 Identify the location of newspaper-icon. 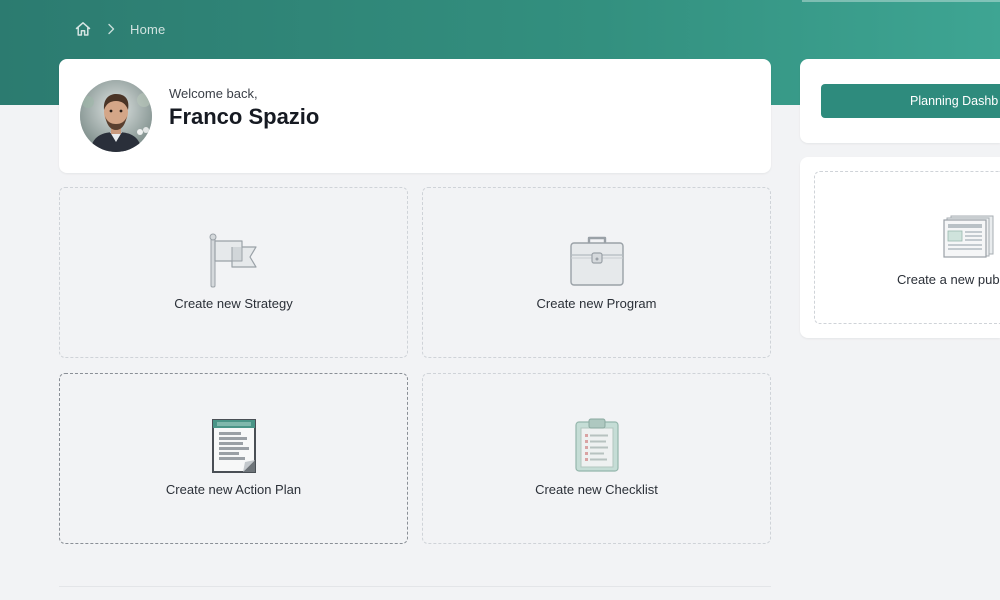
(968, 236).